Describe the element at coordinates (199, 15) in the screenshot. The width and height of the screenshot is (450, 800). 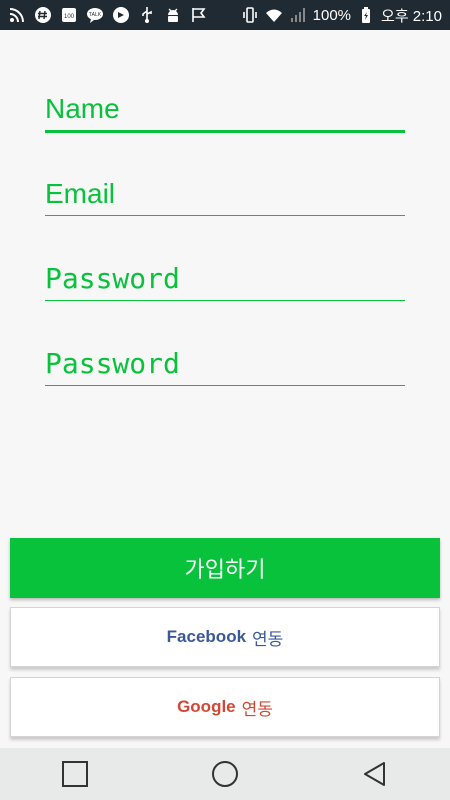
I see `check-flag-icon` at that location.